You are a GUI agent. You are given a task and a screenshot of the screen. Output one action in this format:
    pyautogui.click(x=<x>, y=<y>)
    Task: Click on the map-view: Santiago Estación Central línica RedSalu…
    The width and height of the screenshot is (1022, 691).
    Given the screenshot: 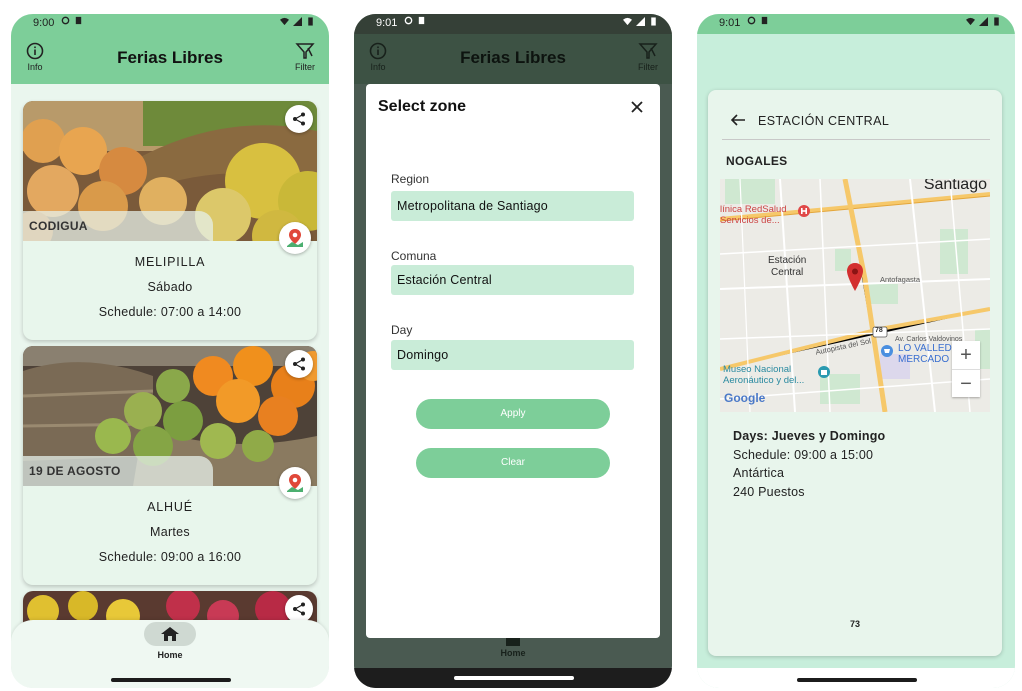 What is the action you would take?
    pyautogui.click(x=855, y=295)
    